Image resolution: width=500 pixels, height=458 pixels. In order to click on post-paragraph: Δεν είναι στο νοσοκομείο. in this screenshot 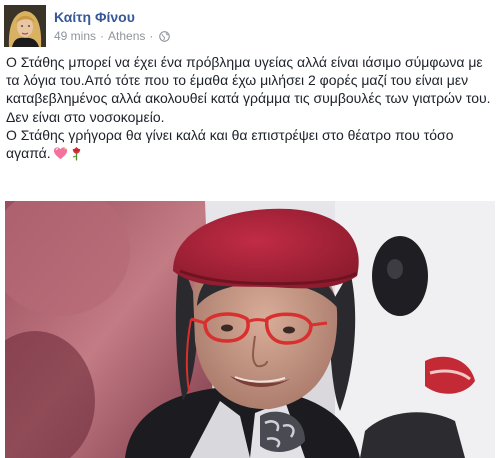, I will do `click(85, 116)`.